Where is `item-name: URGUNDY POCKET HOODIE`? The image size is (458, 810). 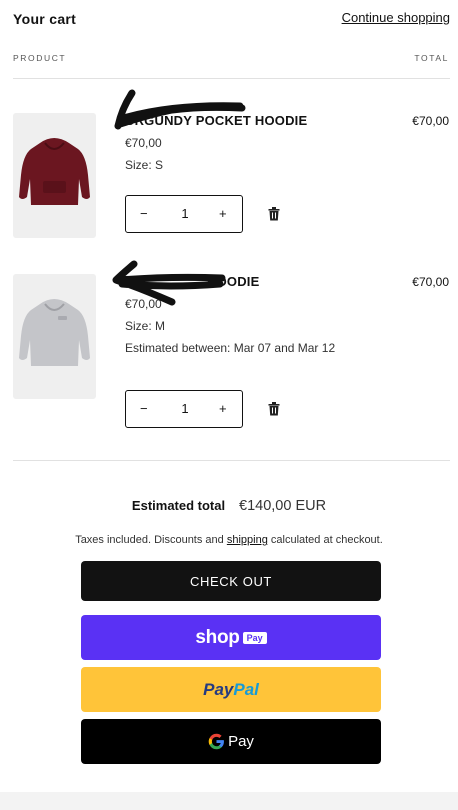
item-name: URGUNDY POCKET HOODIE is located at coordinates (216, 120).